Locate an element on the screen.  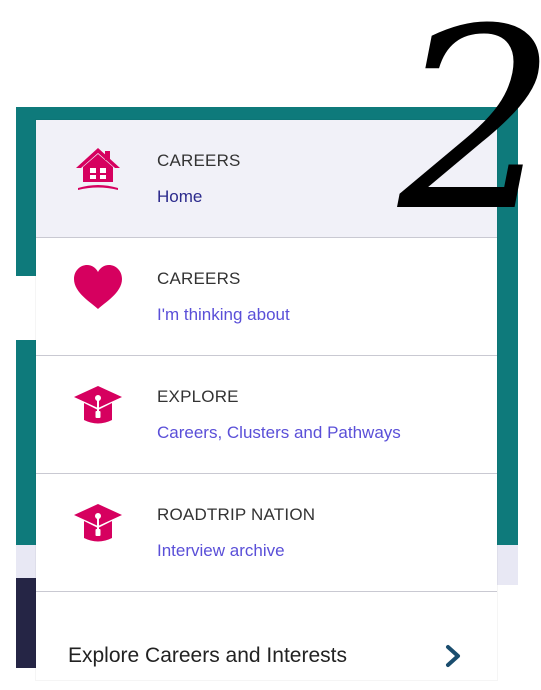
step-number-text: 2 is located at coordinates (469, 109).